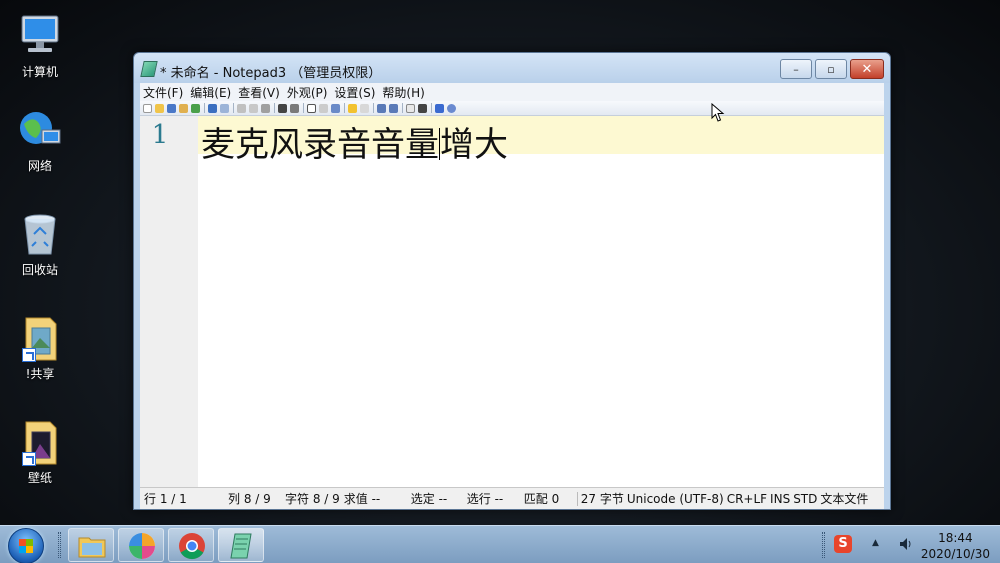 Image resolution: width=1000 pixels, height=563 pixels. What do you see at coordinates (40, 374) in the screenshot?
I see `desktop-icon-label: !共享` at bounding box center [40, 374].